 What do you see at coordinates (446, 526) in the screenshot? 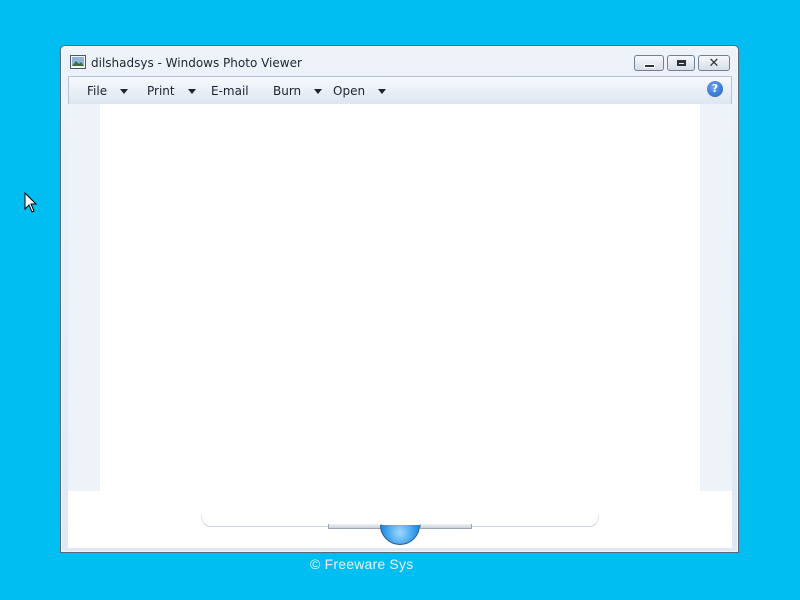
I see `next-button` at bounding box center [446, 526].